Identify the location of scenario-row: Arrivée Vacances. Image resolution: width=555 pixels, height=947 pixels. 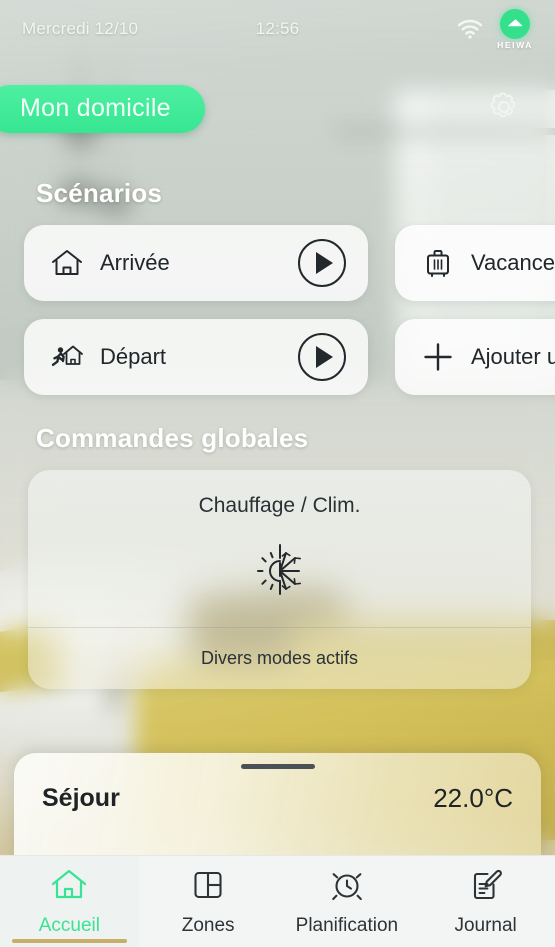
(277, 263).